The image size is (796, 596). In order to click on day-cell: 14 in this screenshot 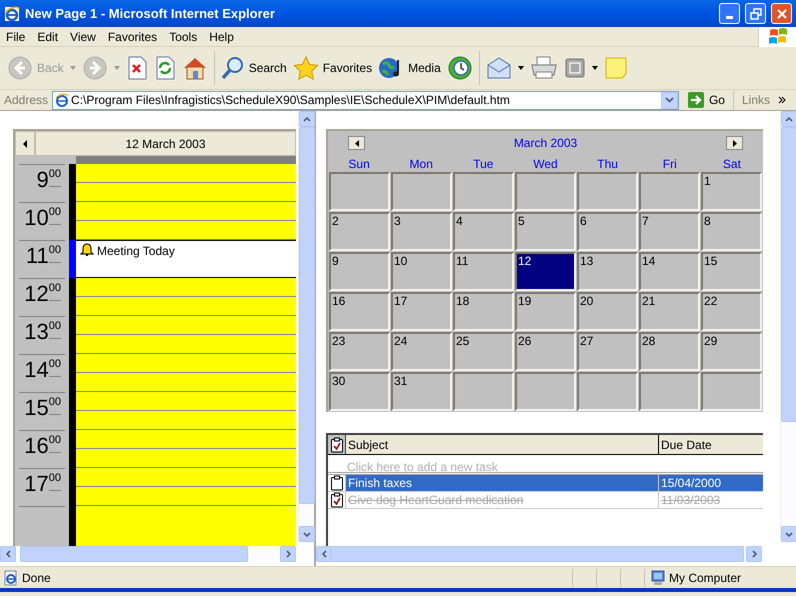, I will do `click(669, 271)`.